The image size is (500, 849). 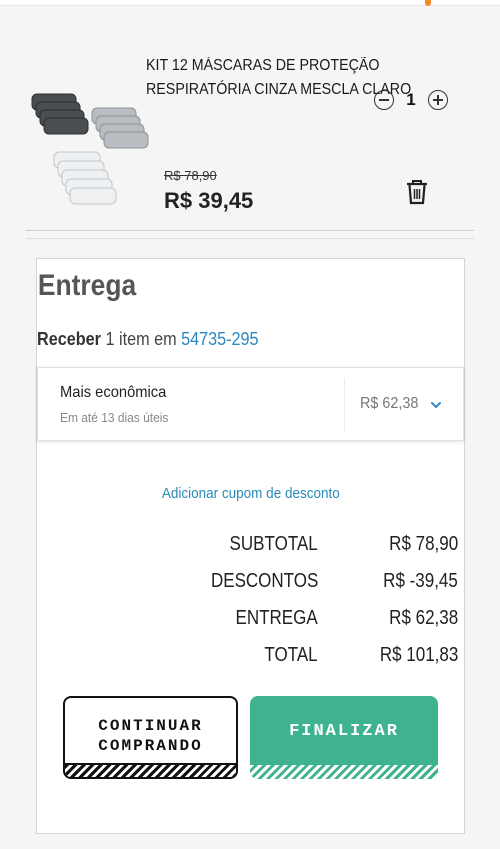 What do you see at coordinates (273, 544) in the screenshot?
I see `summary-label: SUBTOTAL` at bounding box center [273, 544].